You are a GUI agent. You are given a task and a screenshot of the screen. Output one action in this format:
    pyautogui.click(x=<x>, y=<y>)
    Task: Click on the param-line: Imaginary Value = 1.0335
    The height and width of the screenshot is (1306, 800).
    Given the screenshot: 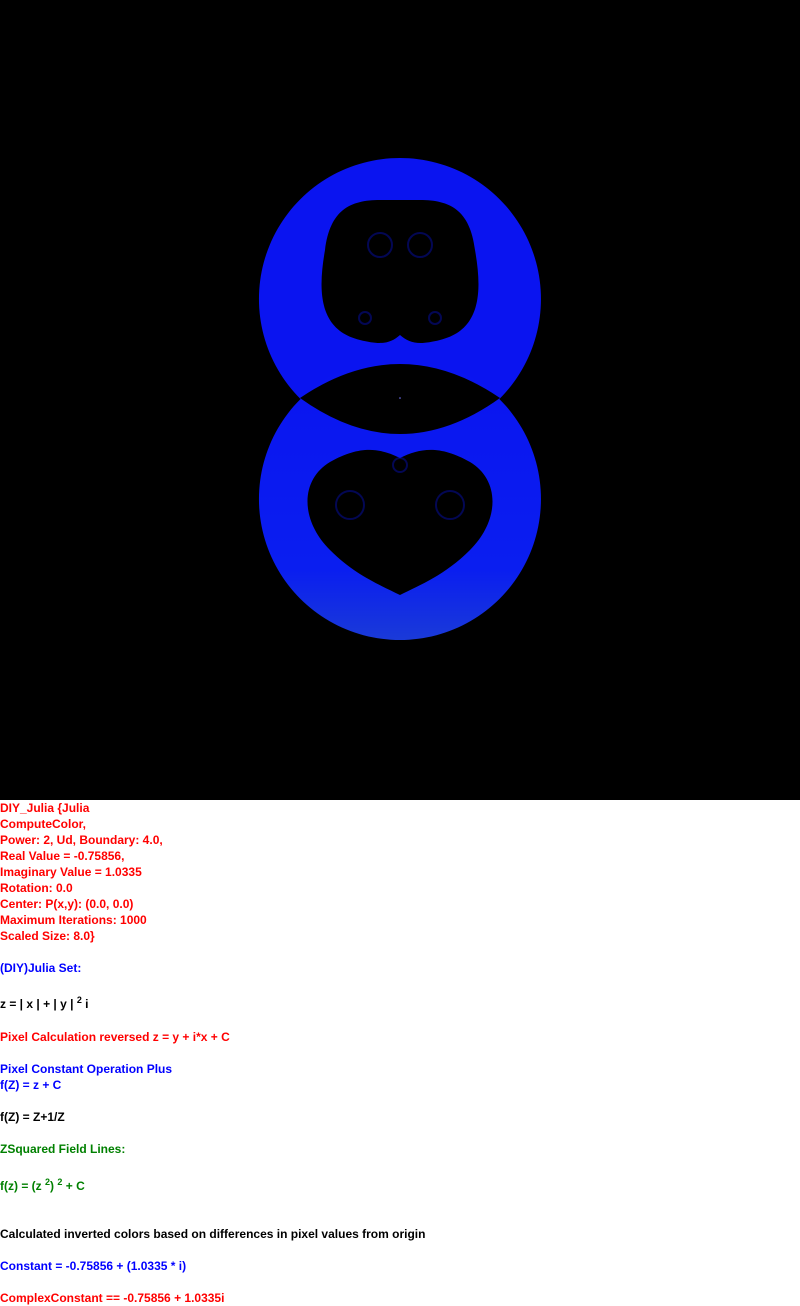 What is the action you would take?
    pyautogui.click(x=71, y=872)
    